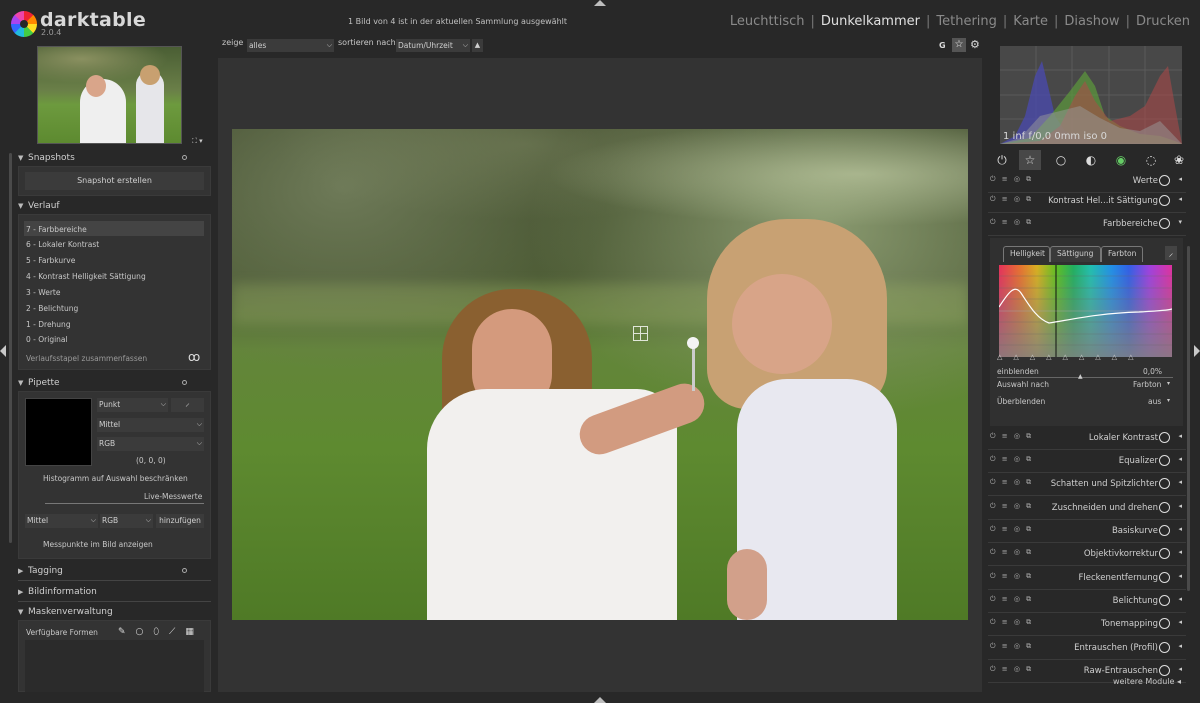  What do you see at coordinates (1087, 554) in the screenshot?
I see `module-row: ⏻ ≡ ◎ ⧉ Objektivkorrektur ◂` at bounding box center [1087, 554].